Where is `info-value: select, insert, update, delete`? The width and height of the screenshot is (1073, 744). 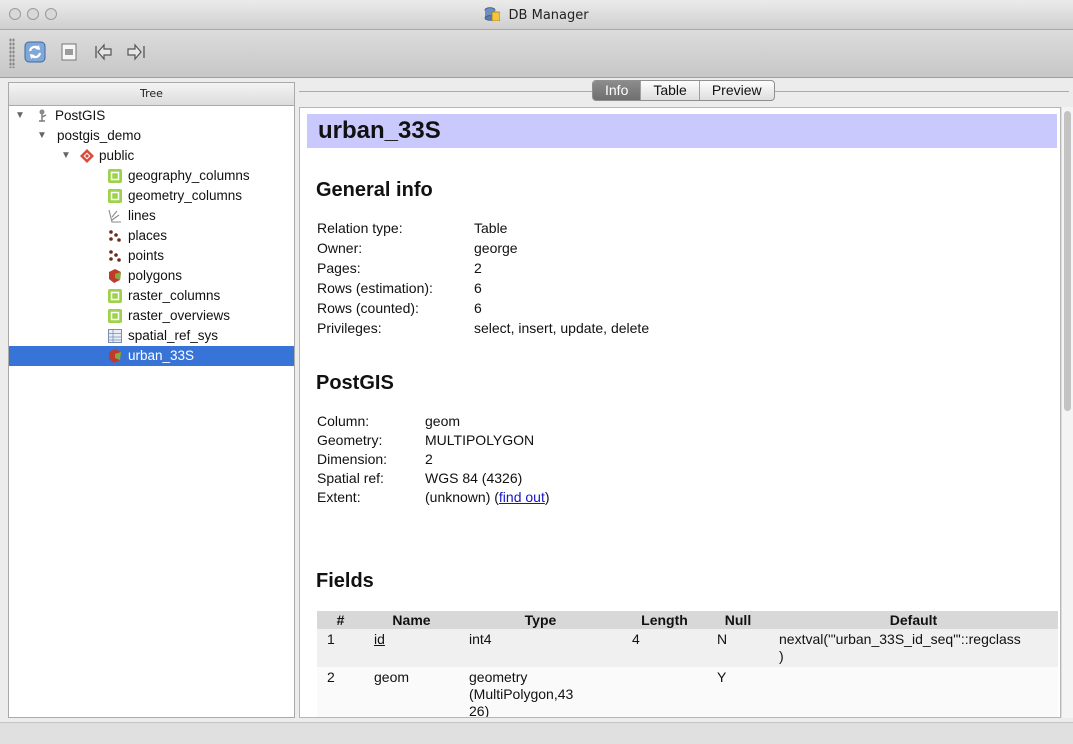
info-value: select, insert, update, delete is located at coordinates (562, 328).